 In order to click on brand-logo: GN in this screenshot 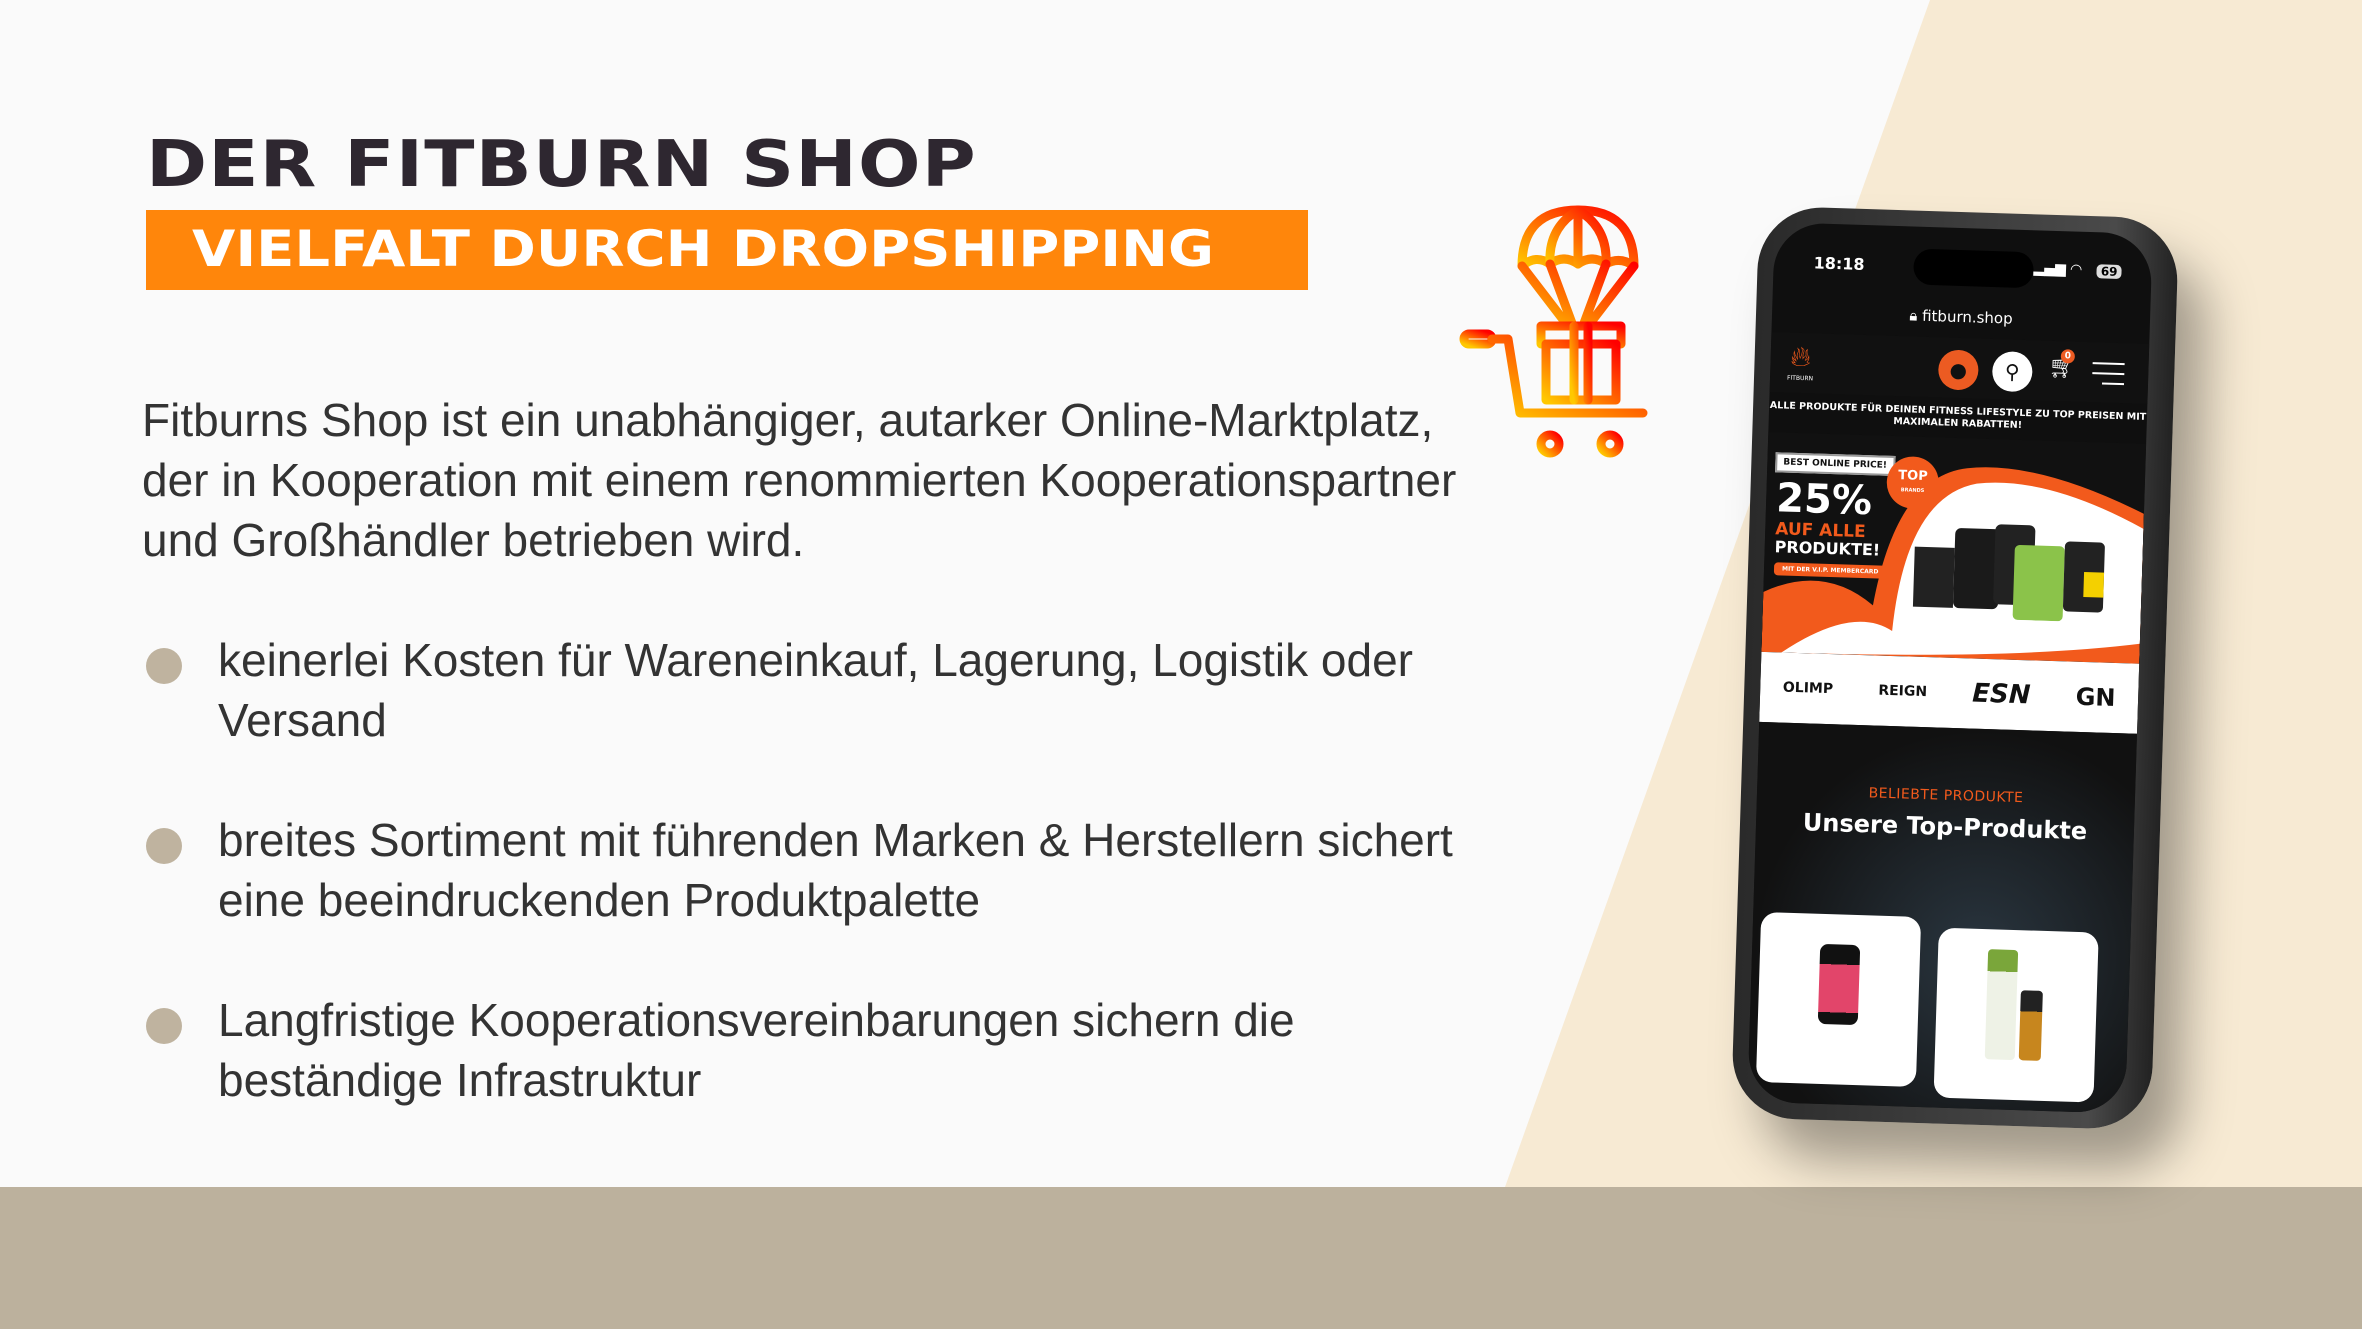, I will do `click(2095, 697)`.